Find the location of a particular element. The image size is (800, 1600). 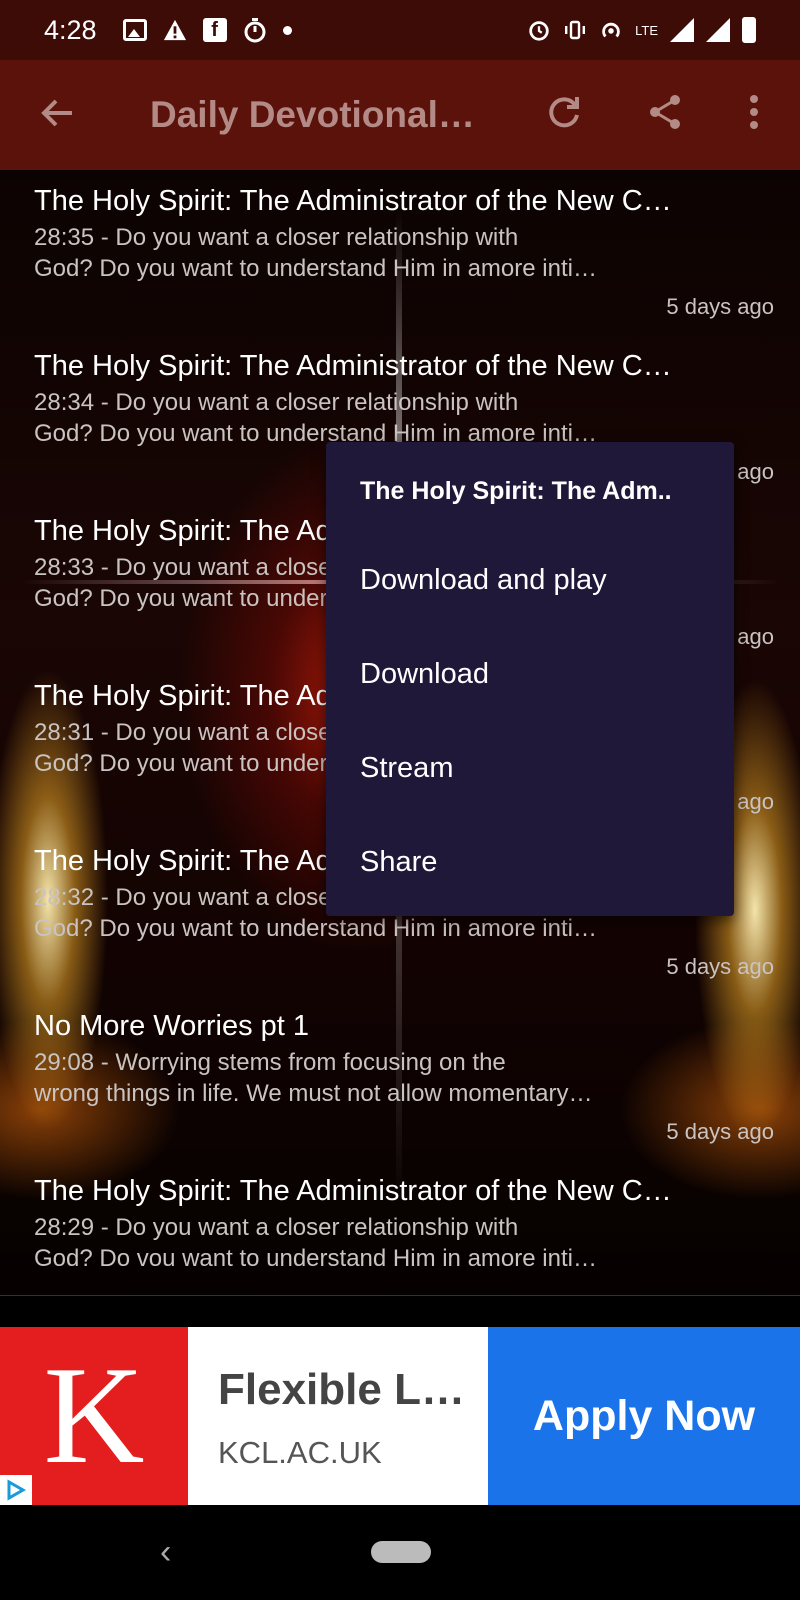

ad-text-panel: Flexible L… KCL.AC.UK is located at coordinates (338, 1416).